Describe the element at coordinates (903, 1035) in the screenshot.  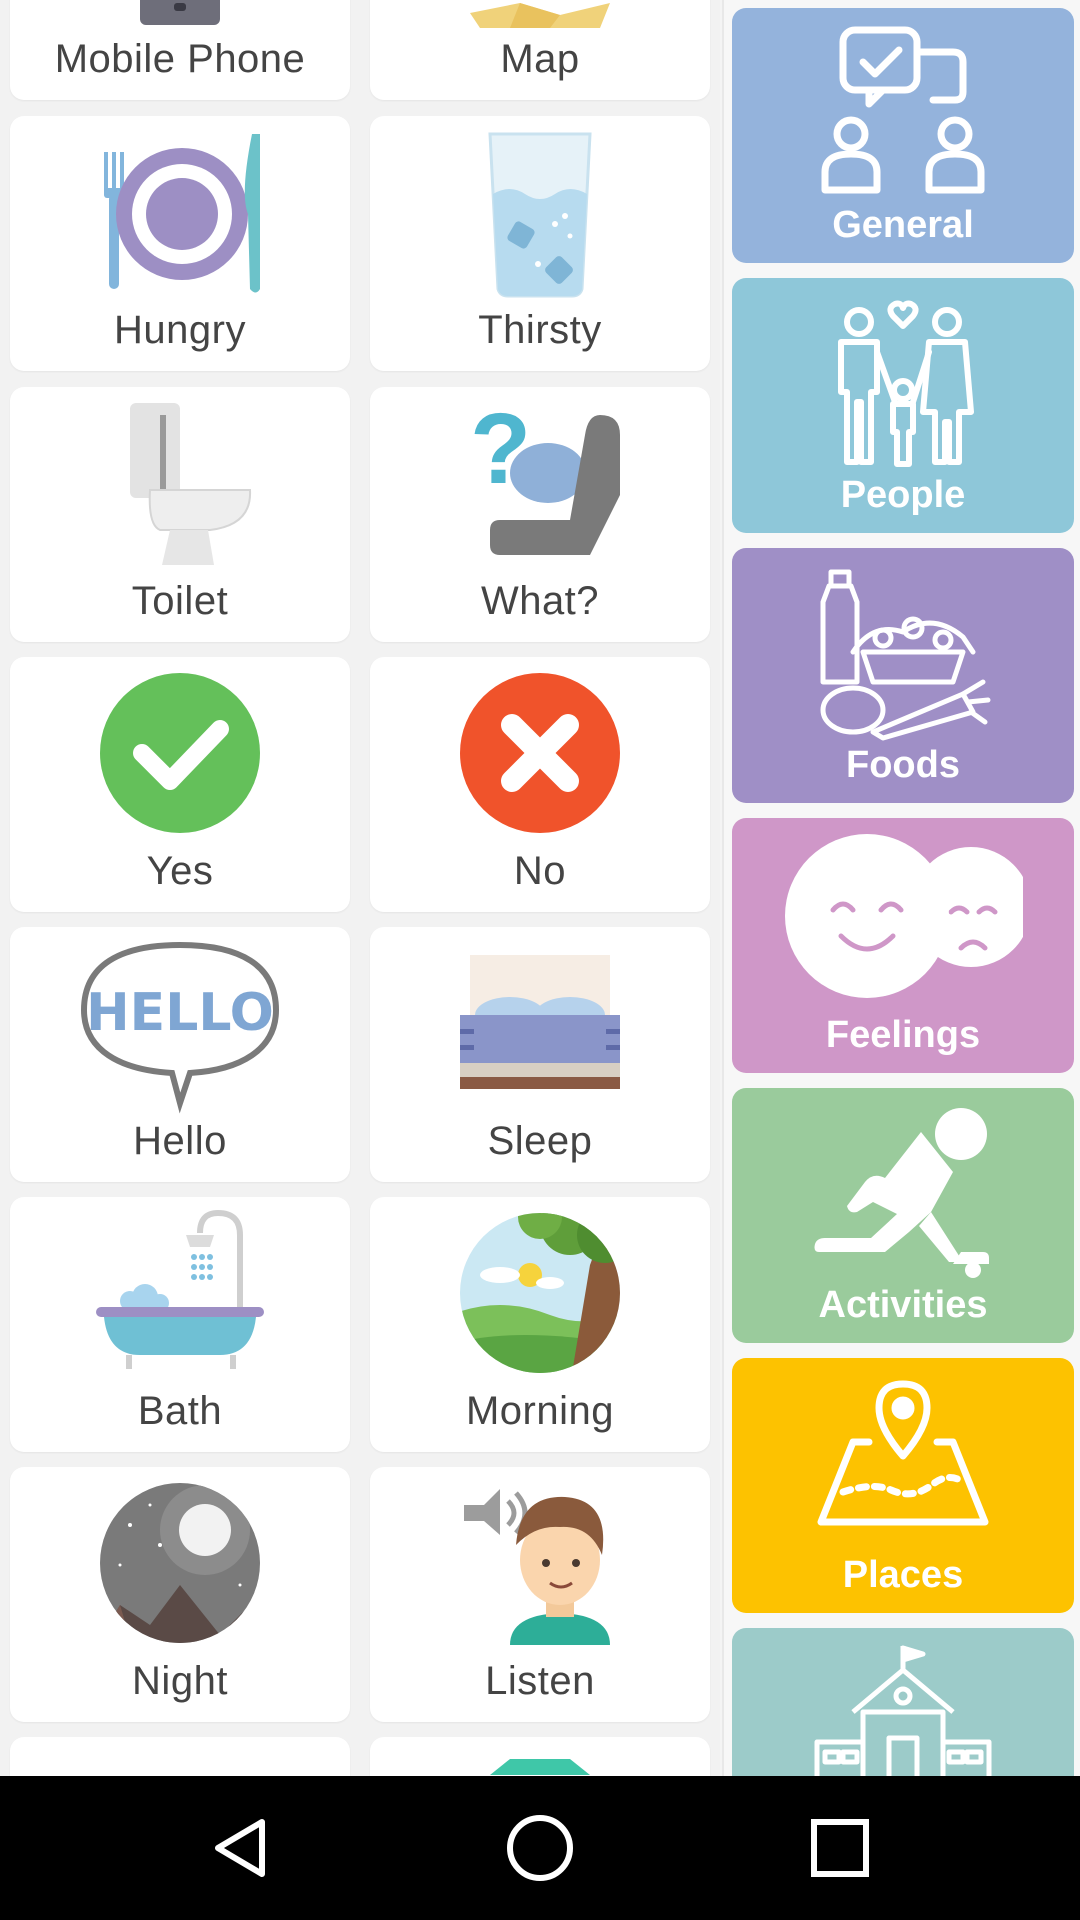
I see `category-label: Feelings` at that location.